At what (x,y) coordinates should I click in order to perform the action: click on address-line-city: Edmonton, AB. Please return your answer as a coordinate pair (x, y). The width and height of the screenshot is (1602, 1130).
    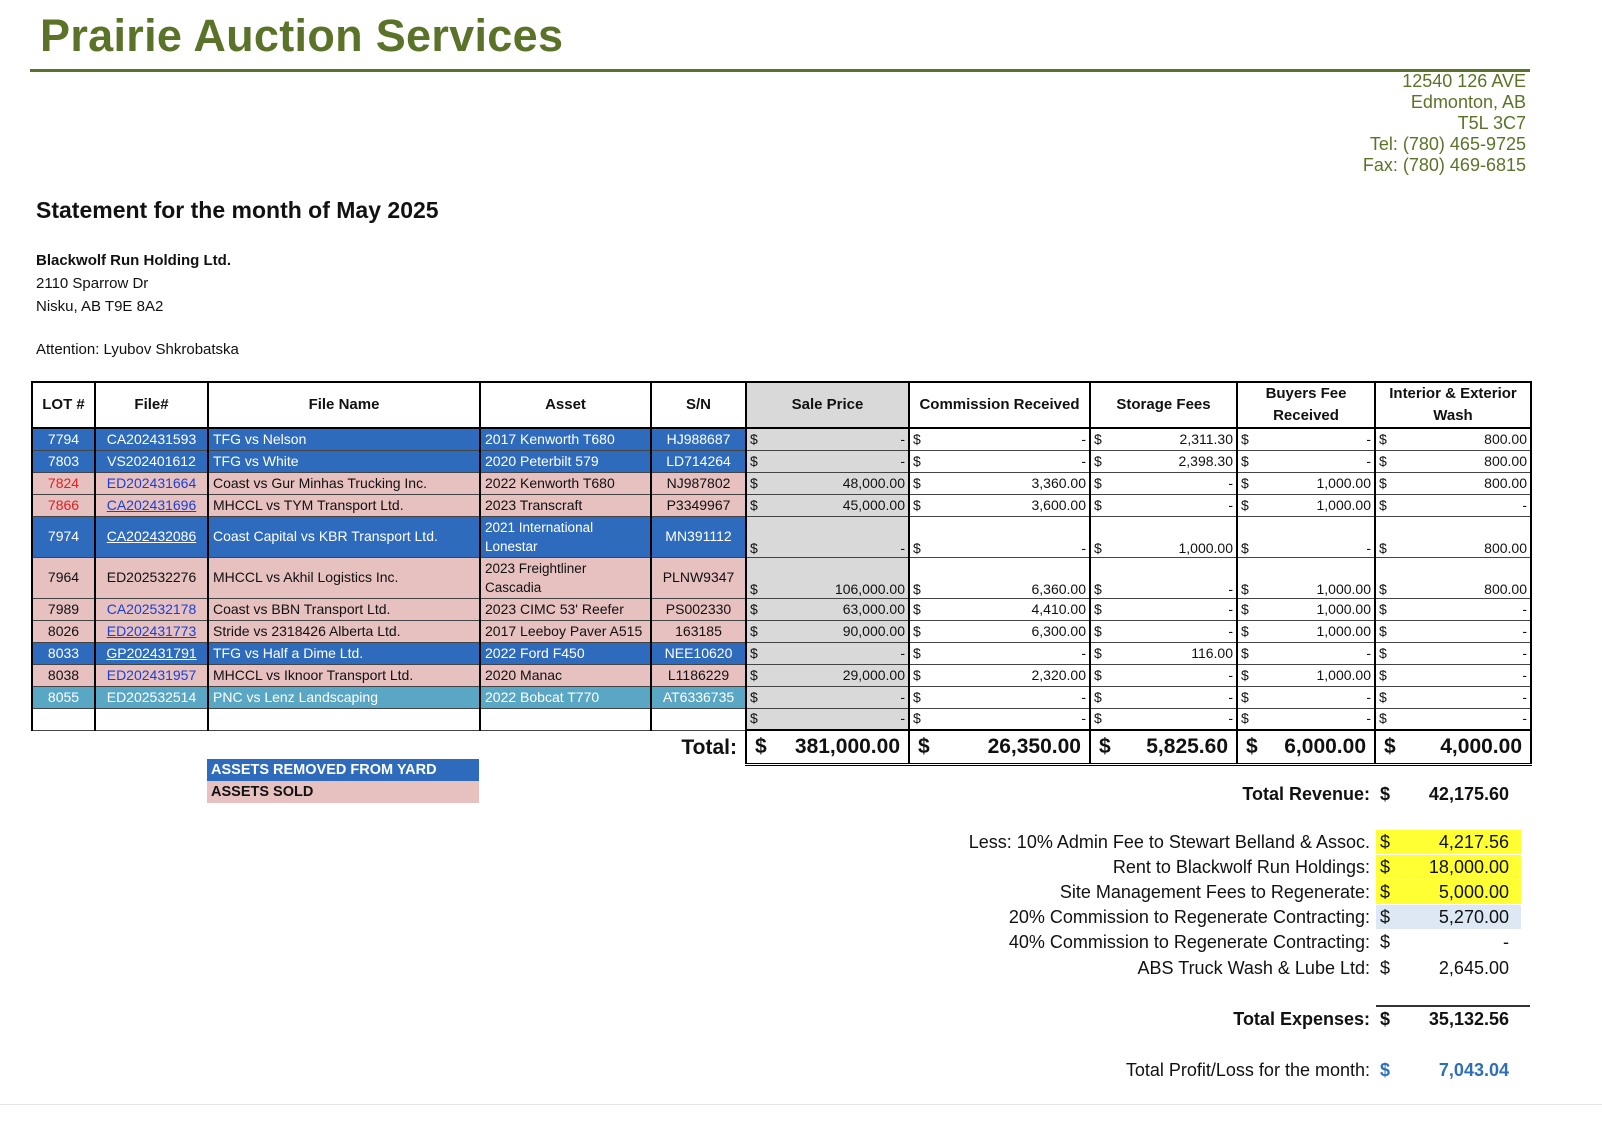
    Looking at the image, I should click on (1468, 102).